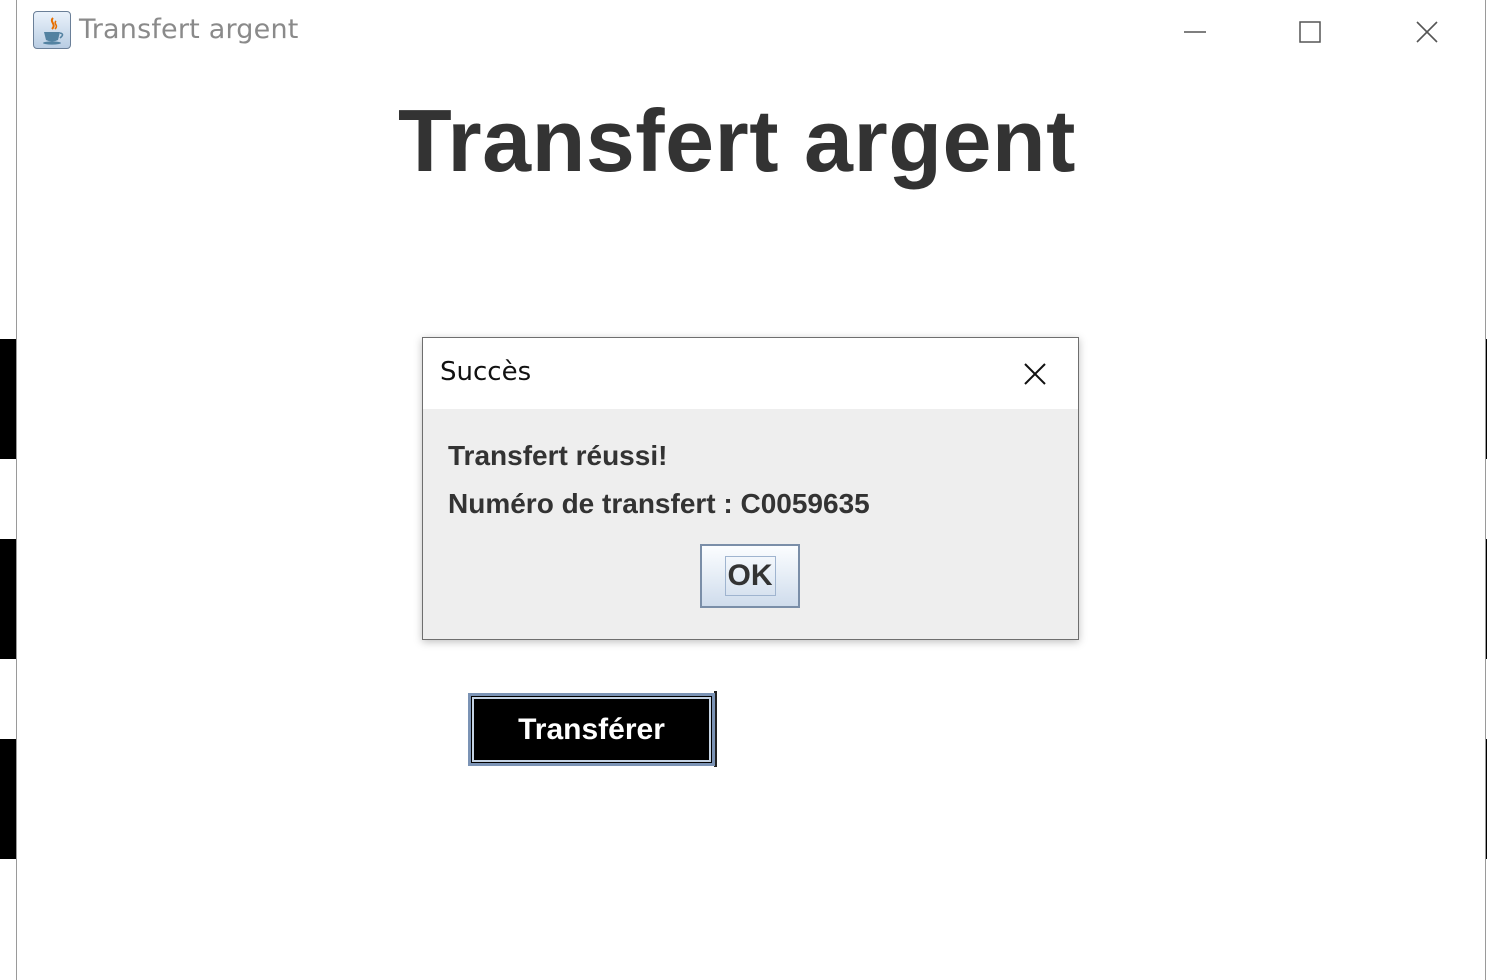 This screenshot has height=980, width=1487. Describe the element at coordinates (52, 30) in the screenshot. I see `java-cup-icon` at that location.